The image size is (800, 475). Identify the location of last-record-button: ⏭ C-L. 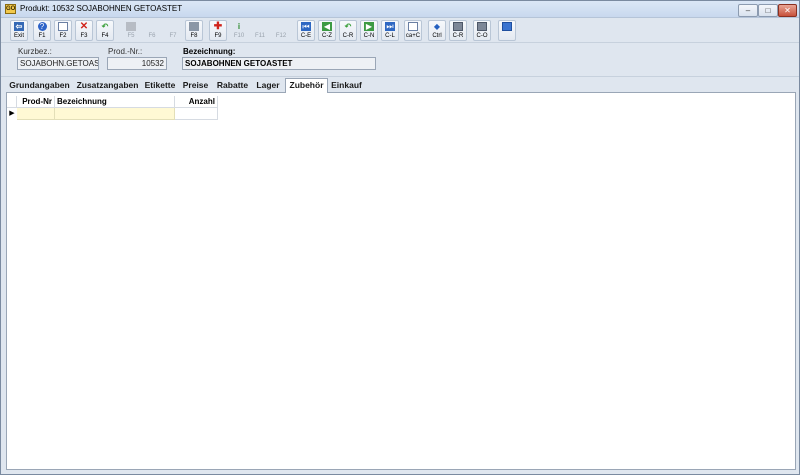
(390, 30).